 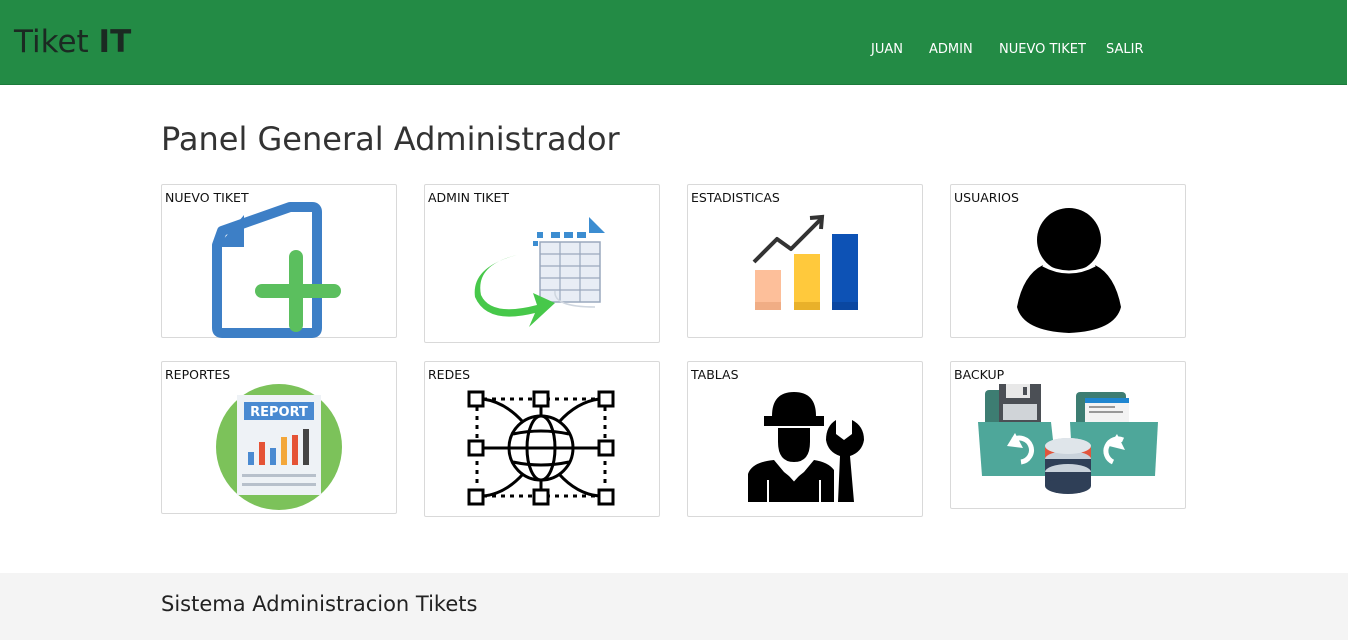 What do you see at coordinates (279, 412) in the screenshot?
I see `svg-text: REPORT` at bounding box center [279, 412].